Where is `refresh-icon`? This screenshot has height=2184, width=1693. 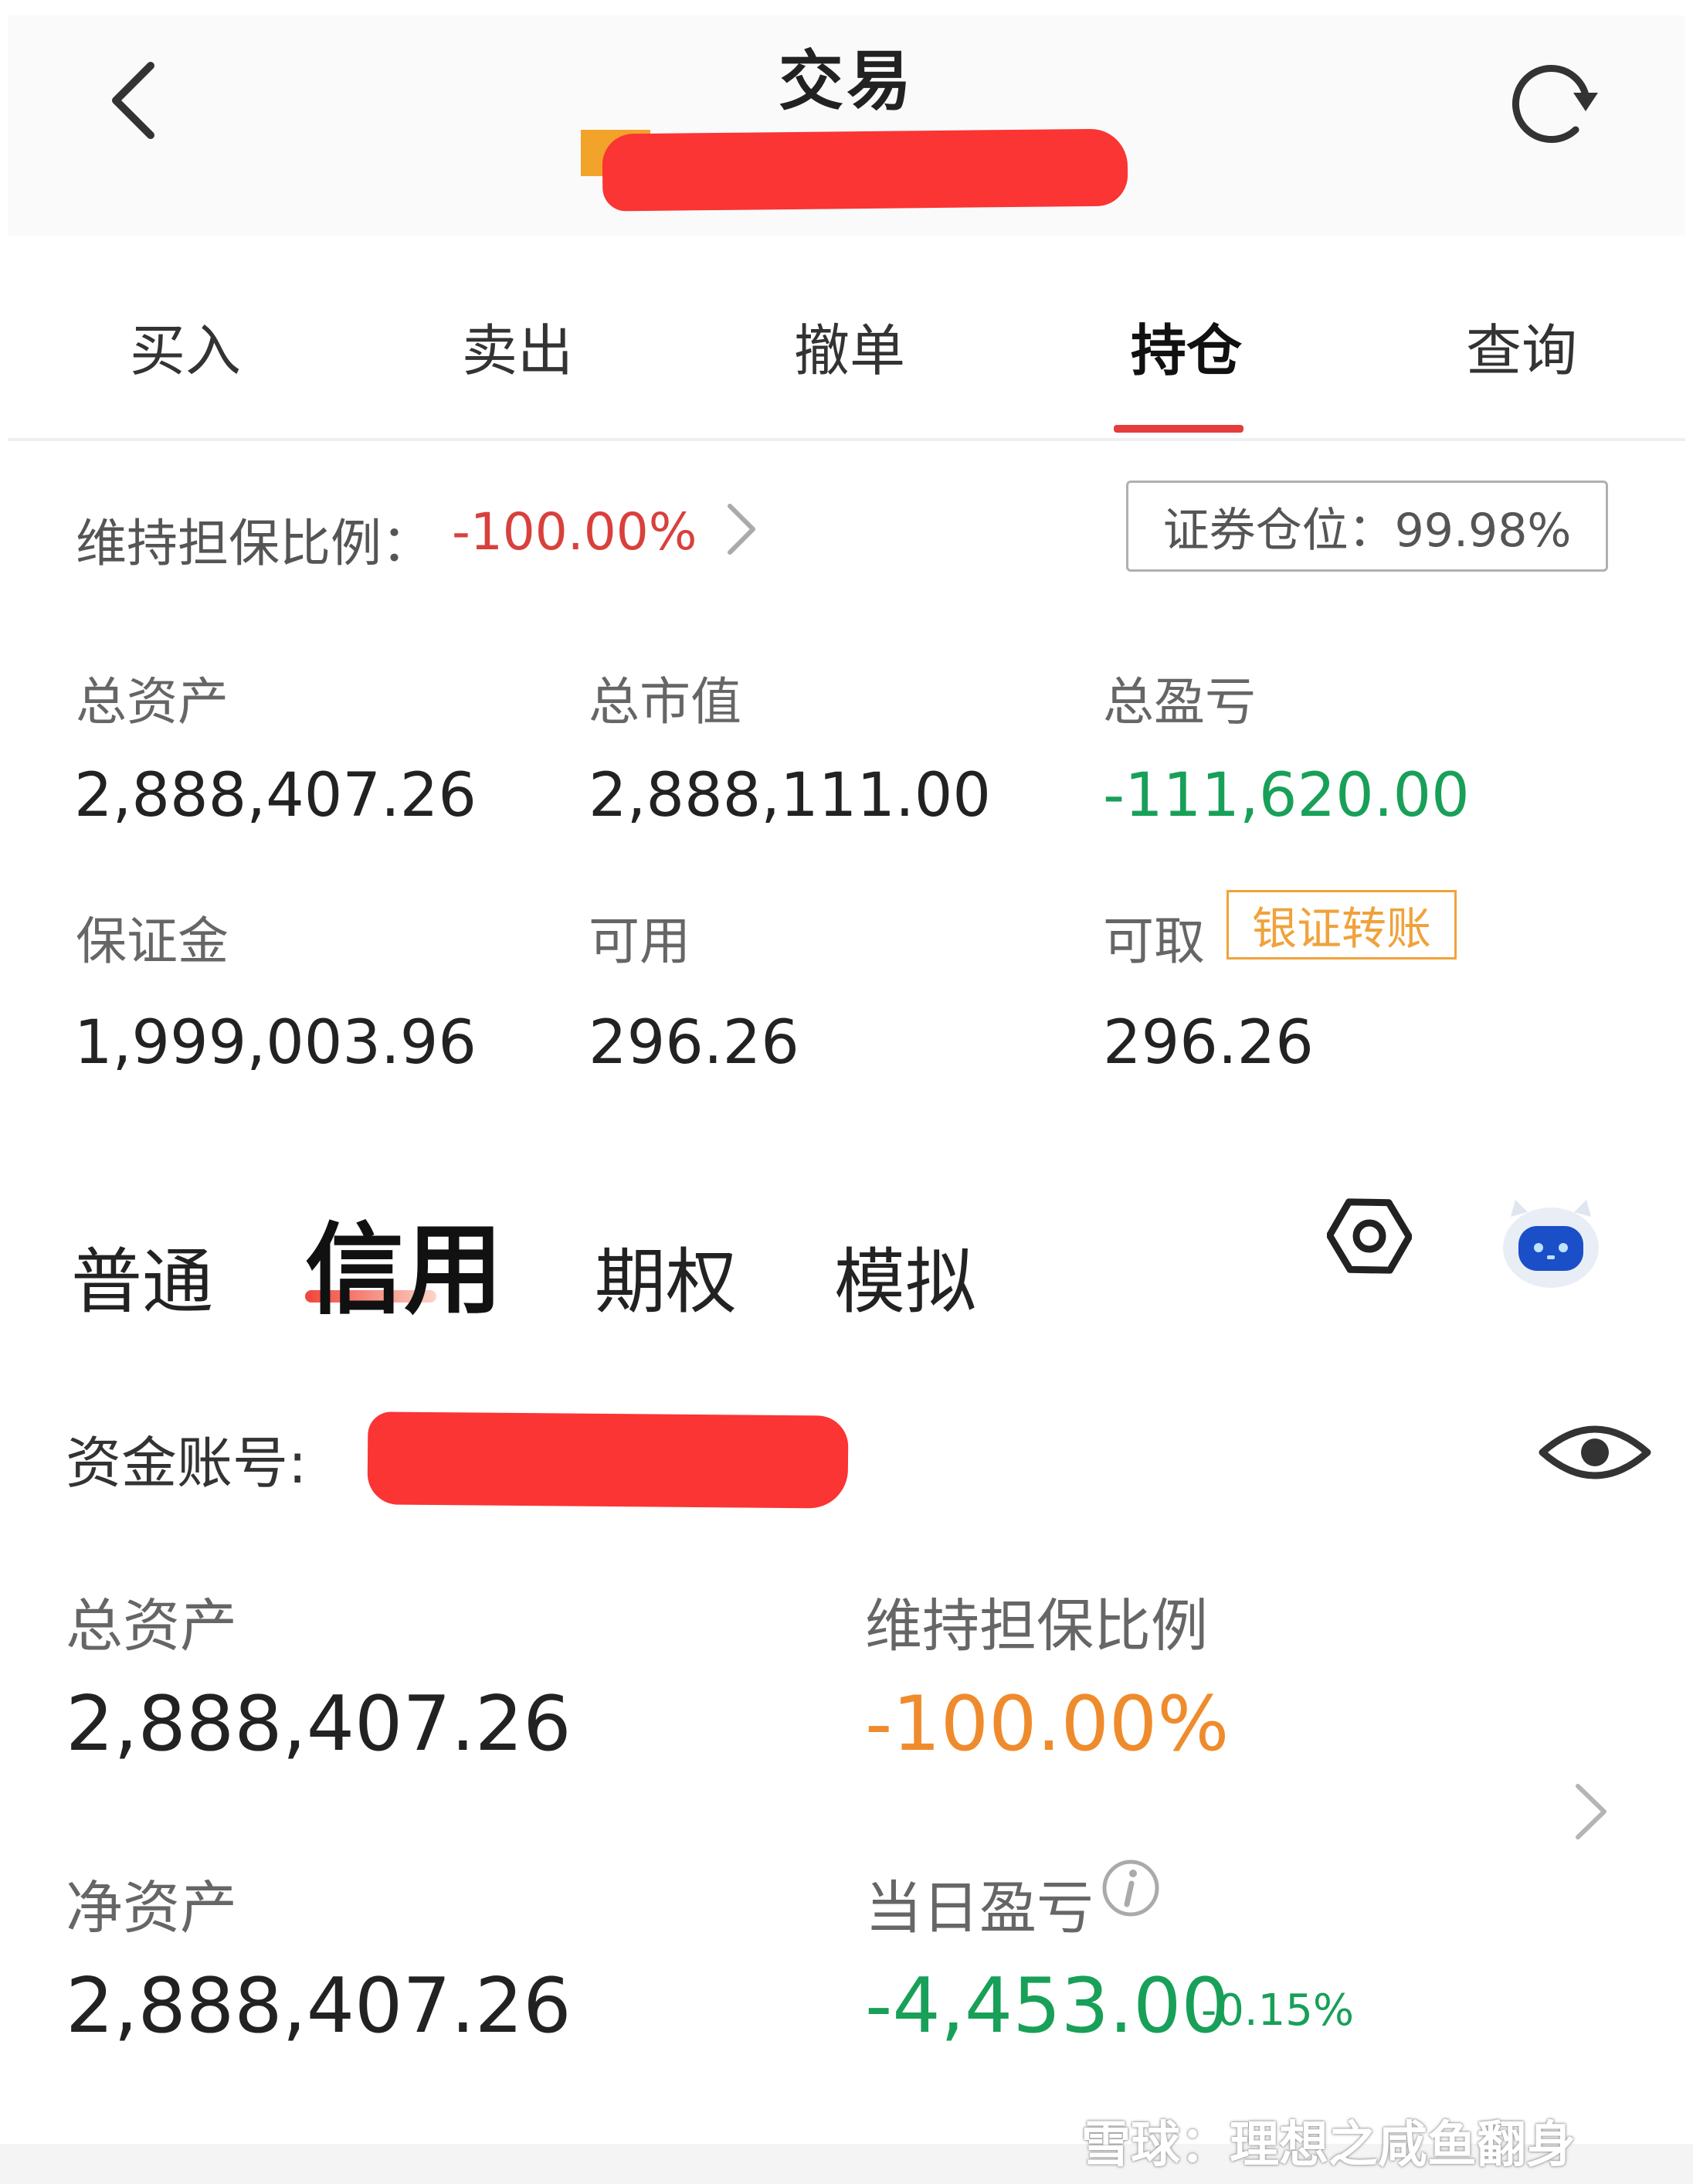
refresh-icon is located at coordinates (1555, 104).